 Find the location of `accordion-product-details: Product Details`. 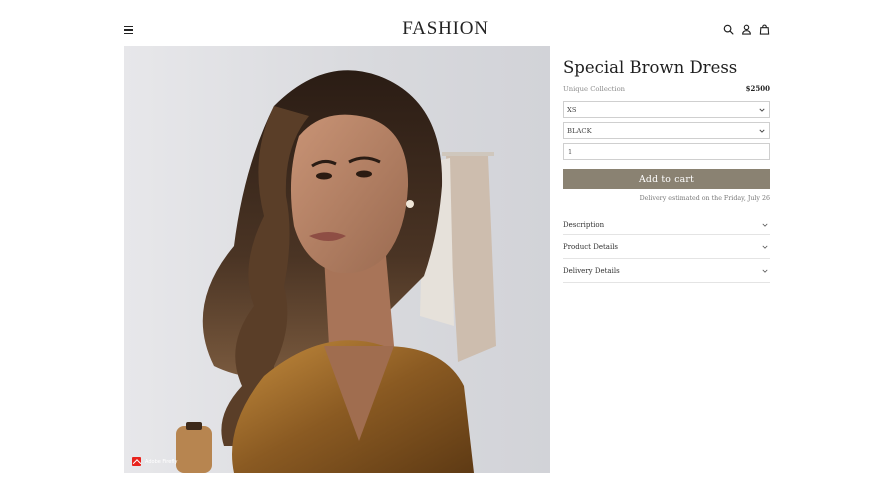

accordion-product-details: Product Details is located at coordinates (666, 247).